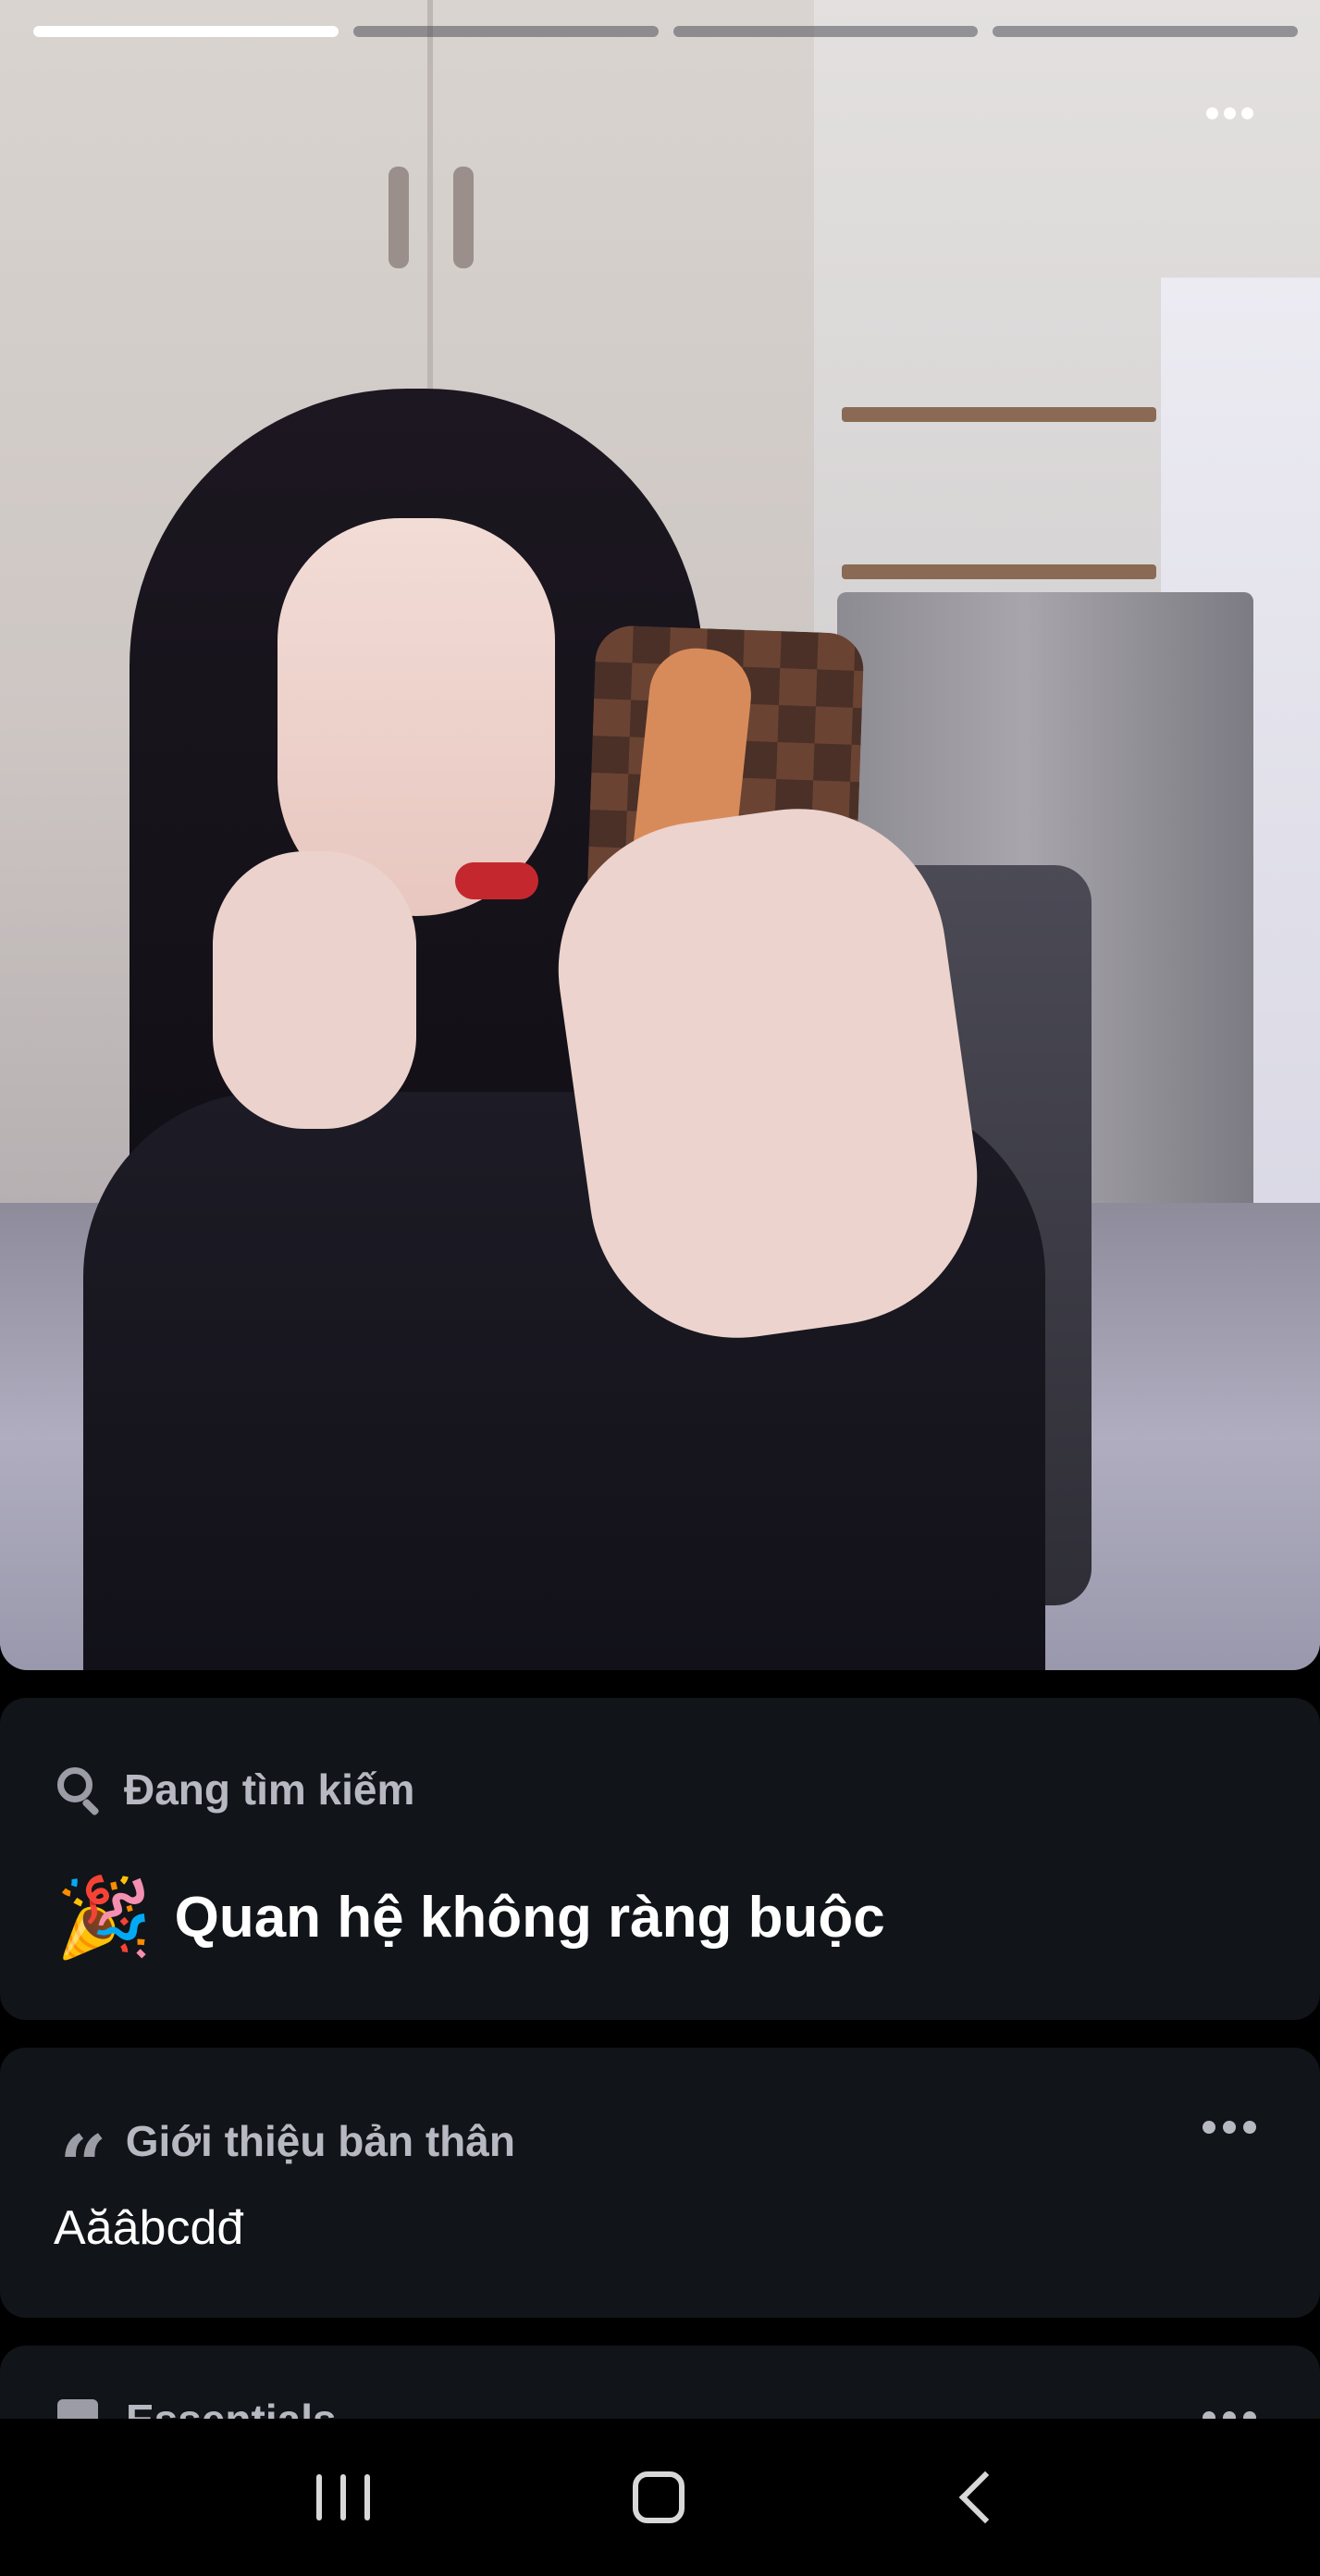 The width and height of the screenshot is (1320, 2576). Describe the element at coordinates (665, 33) in the screenshot. I see `story-progress` at that location.